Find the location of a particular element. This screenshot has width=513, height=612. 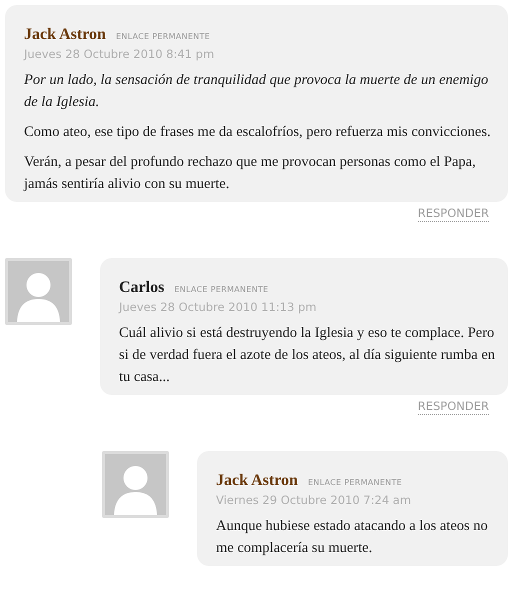

quote-text: Por un lado, la sensación de tranquilidad que provoca la muerte de un enemigo de la Iglesia. is located at coordinates (257, 91).